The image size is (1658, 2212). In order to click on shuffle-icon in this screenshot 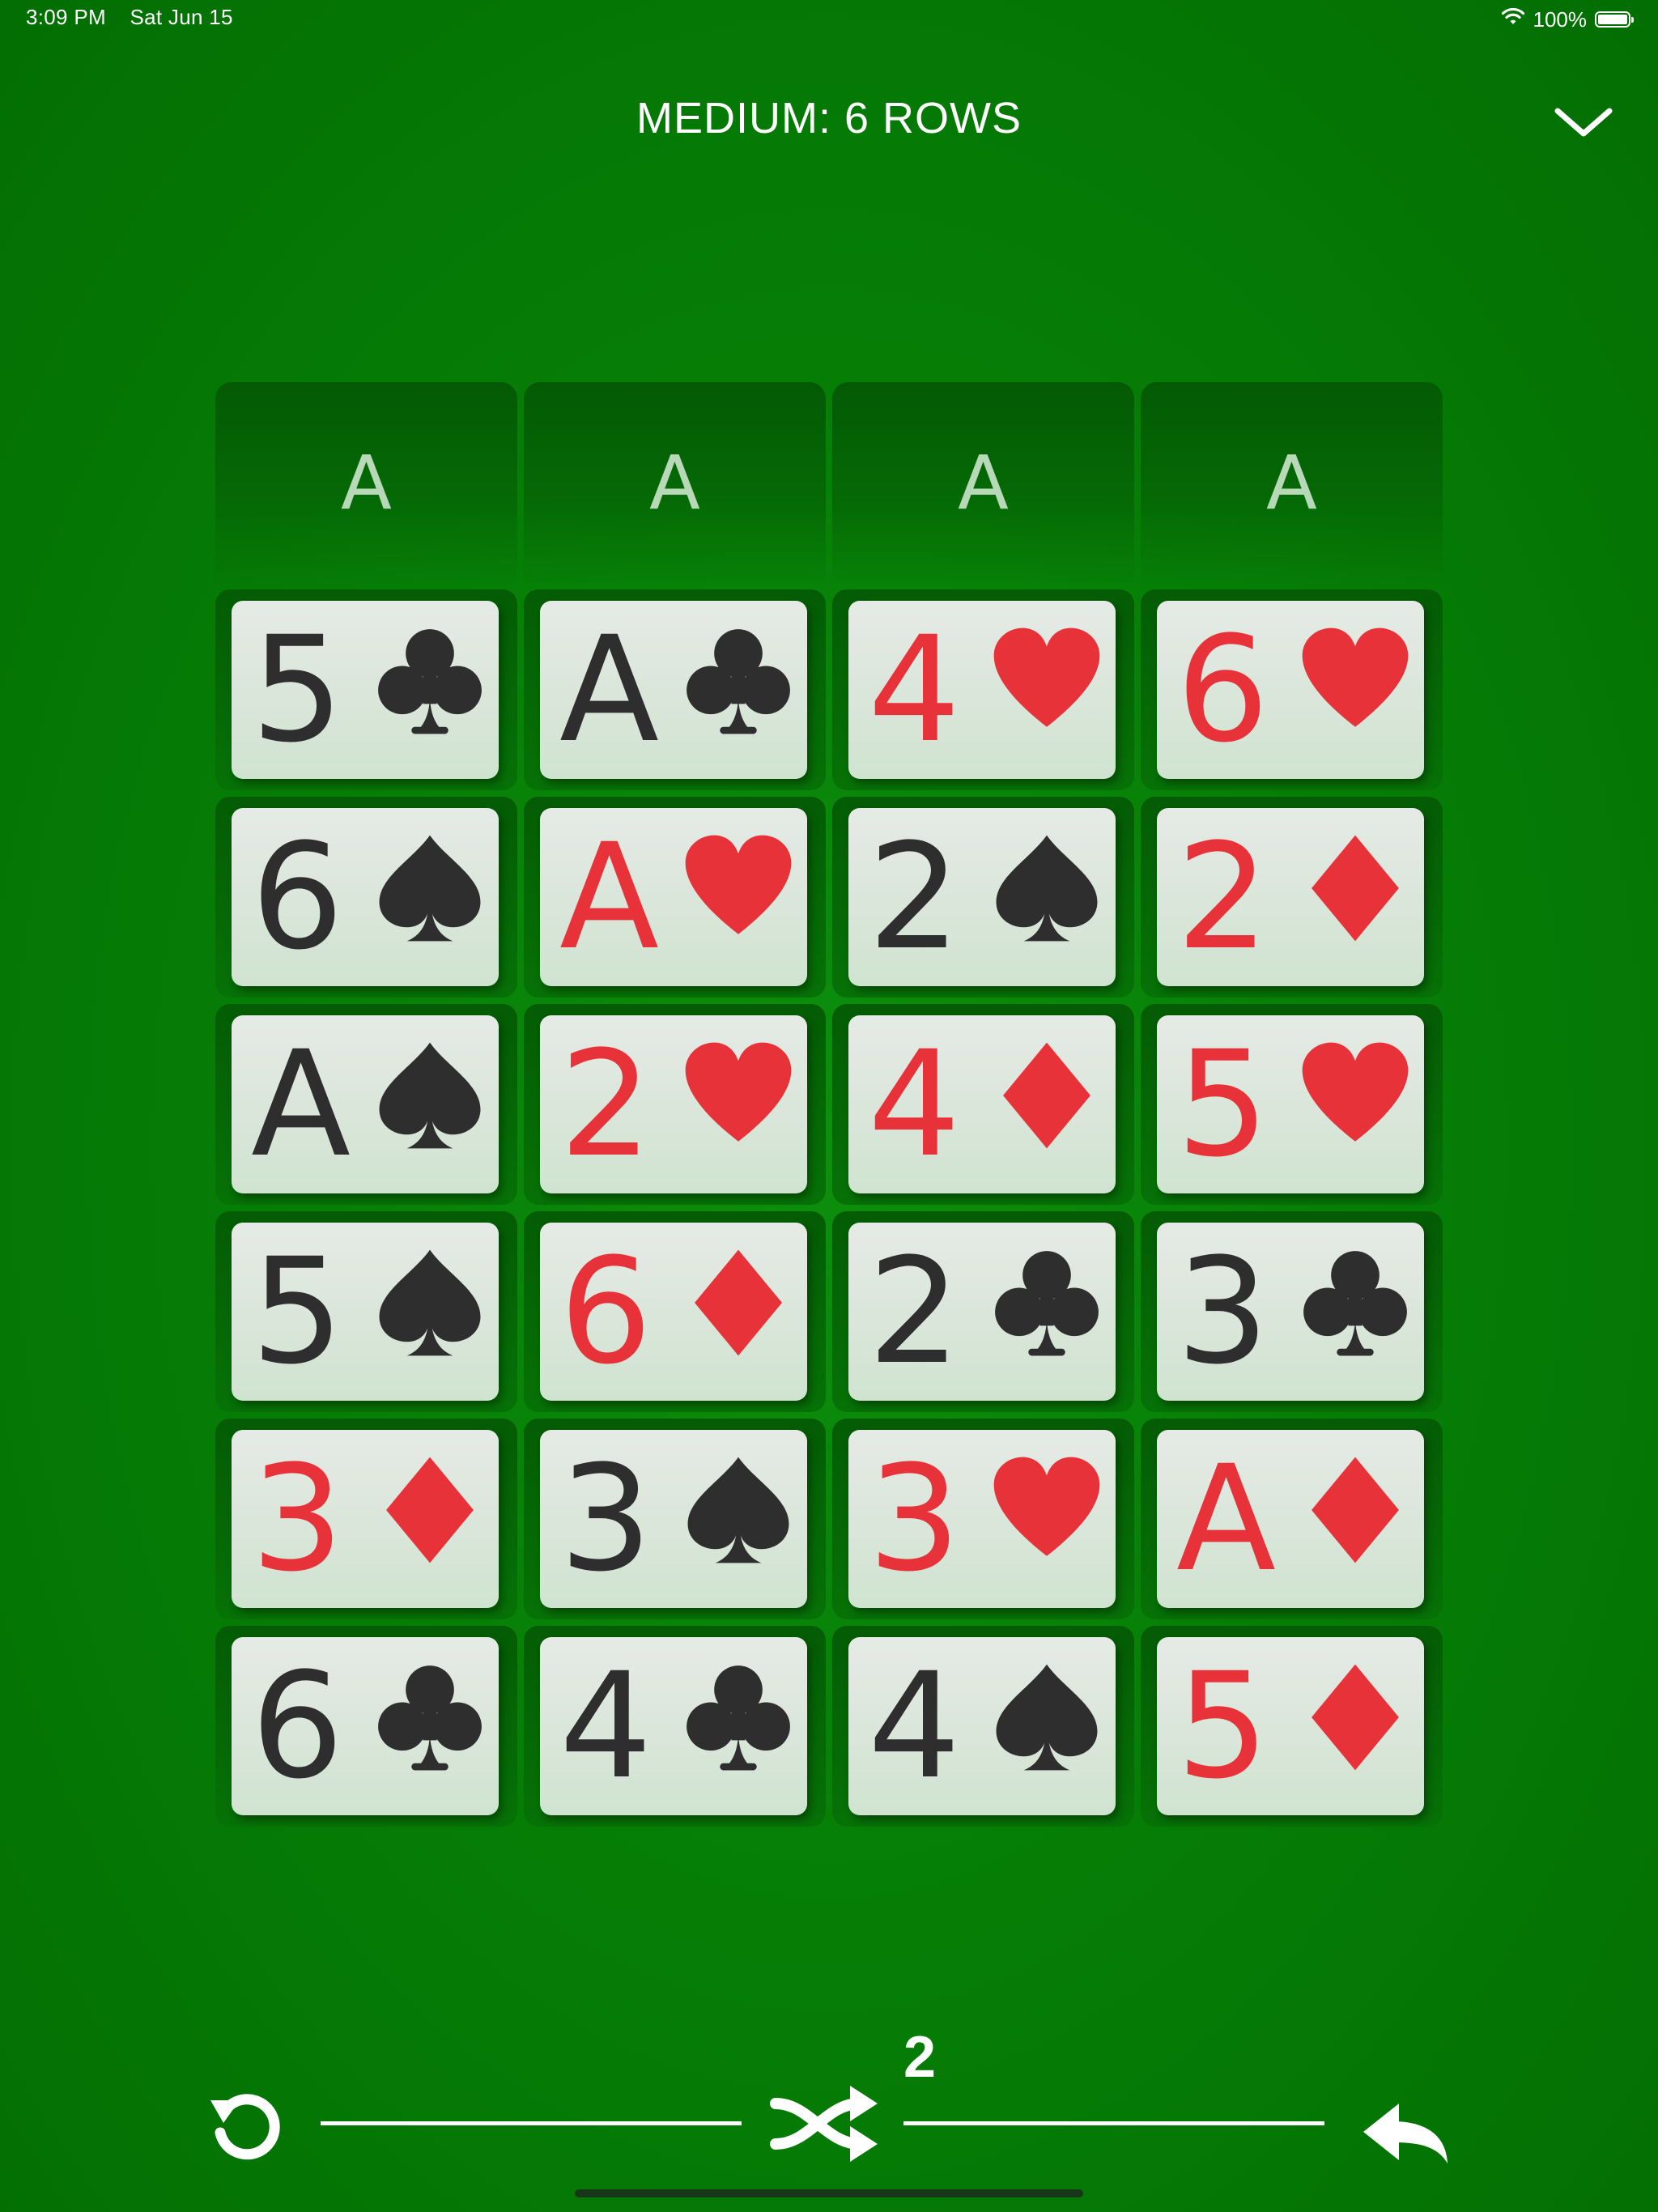, I will do `click(824, 2124)`.